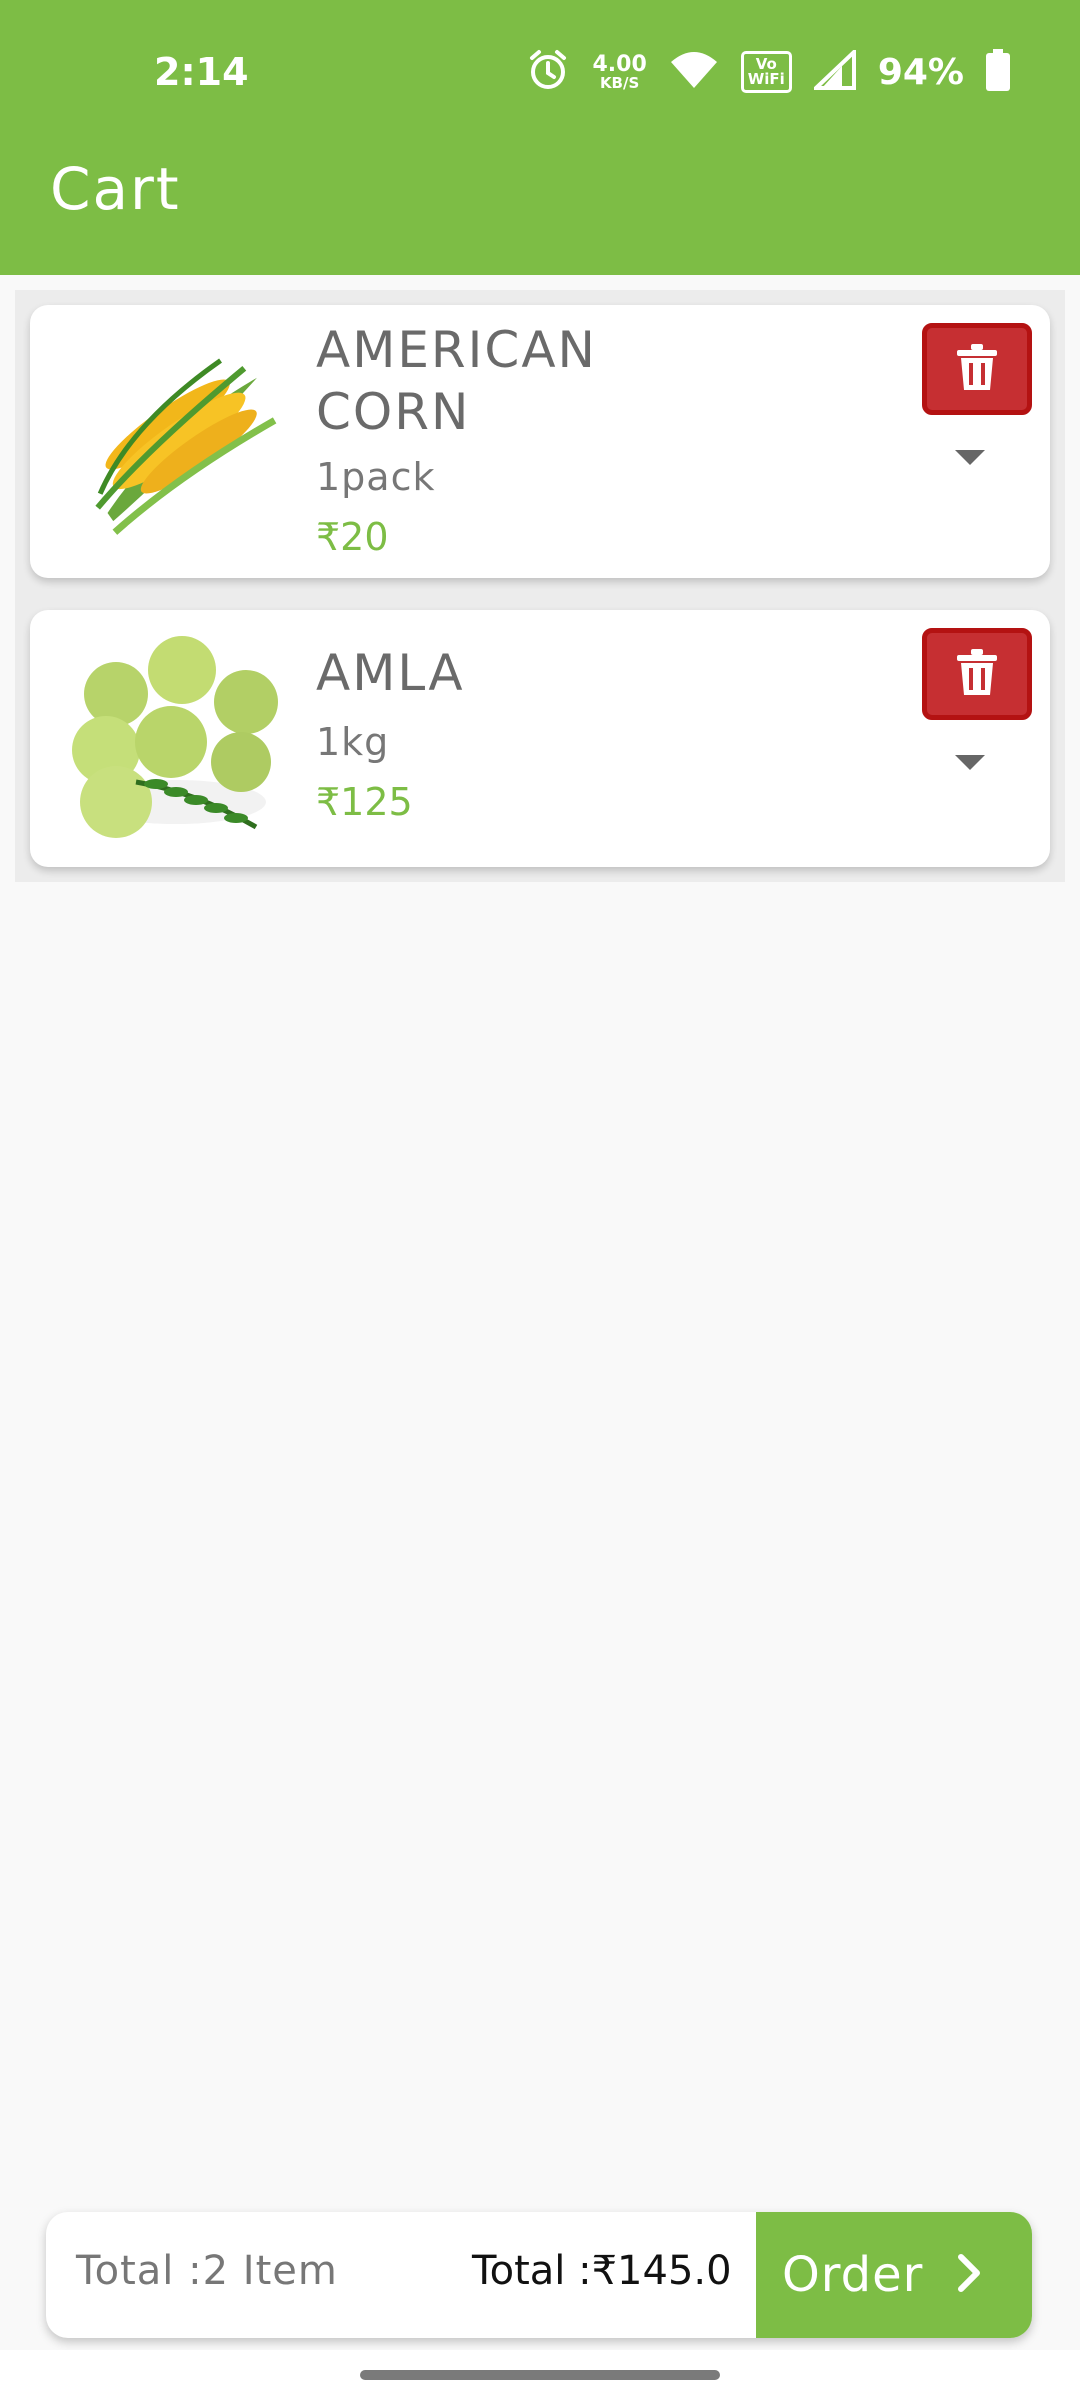  Describe the element at coordinates (920, 72) in the screenshot. I see `battery-percent: 94%` at that location.